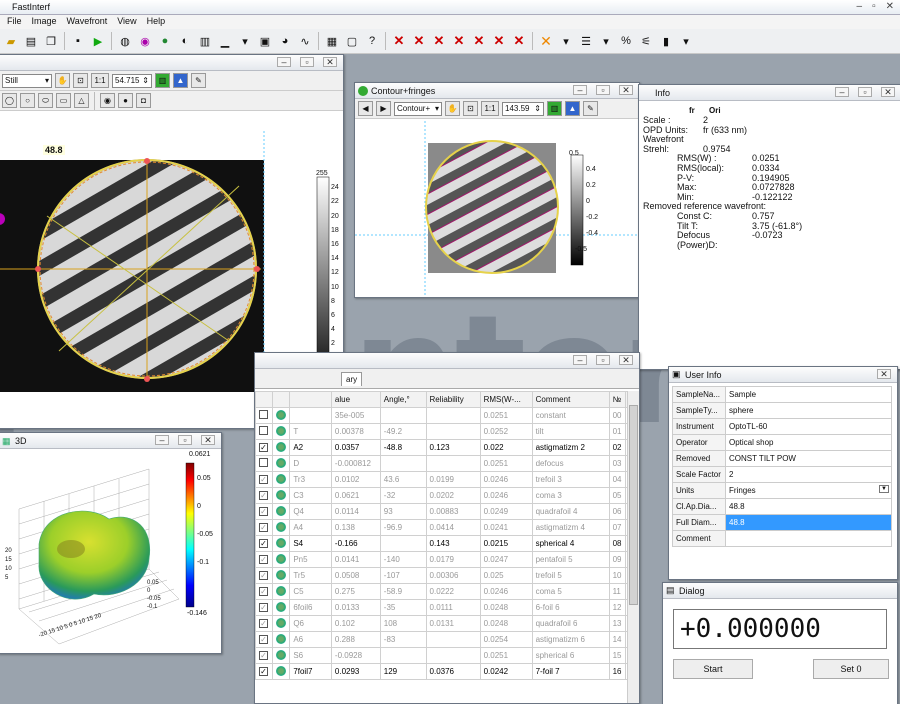  What do you see at coordinates (27, 100) in the screenshot?
I see `circle-icon: ○` at bounding box center [27, 100].